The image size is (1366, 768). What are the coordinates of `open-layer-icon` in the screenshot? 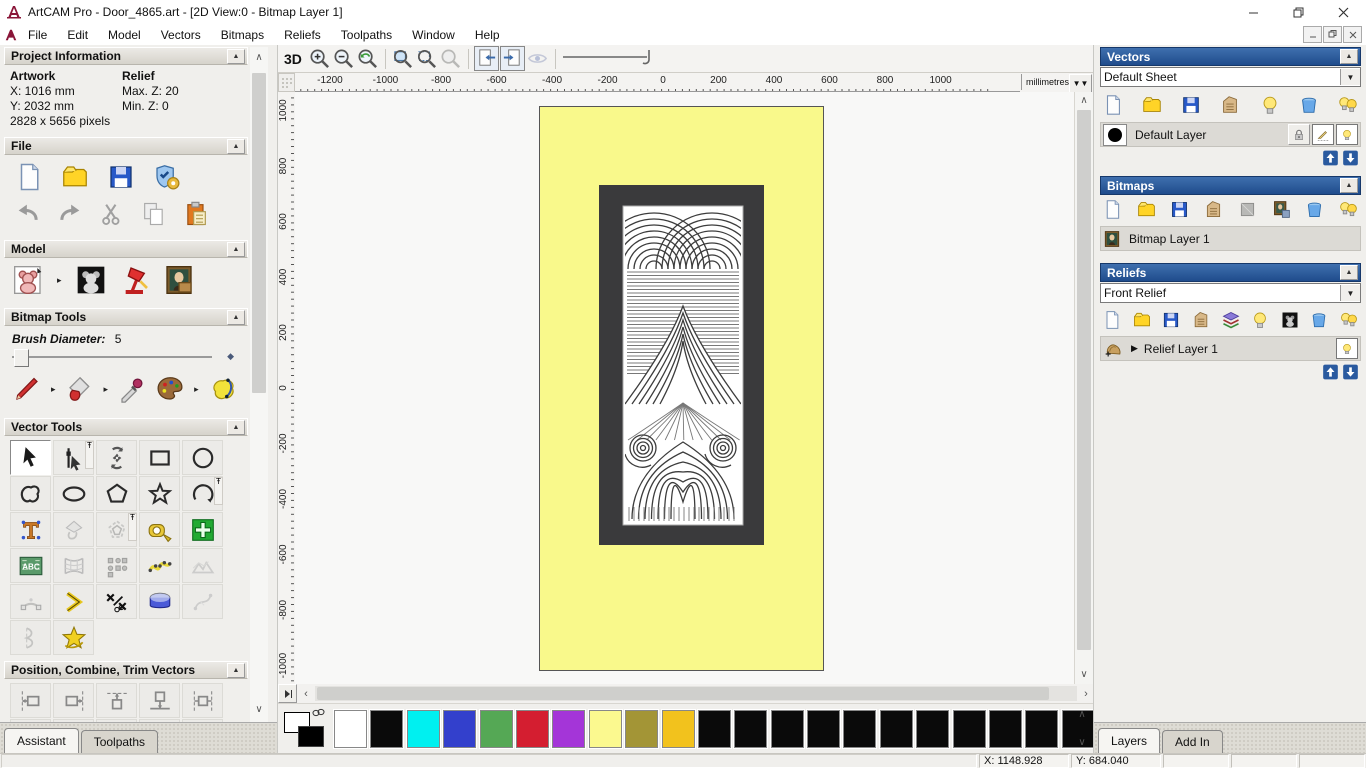 It's located at (1142, 320).